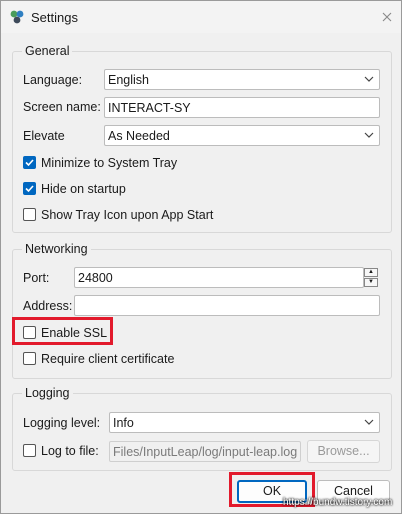 The image size is (402, 514). I want to click on require-client-cert-label: Require client certificate, so click(107, 359).